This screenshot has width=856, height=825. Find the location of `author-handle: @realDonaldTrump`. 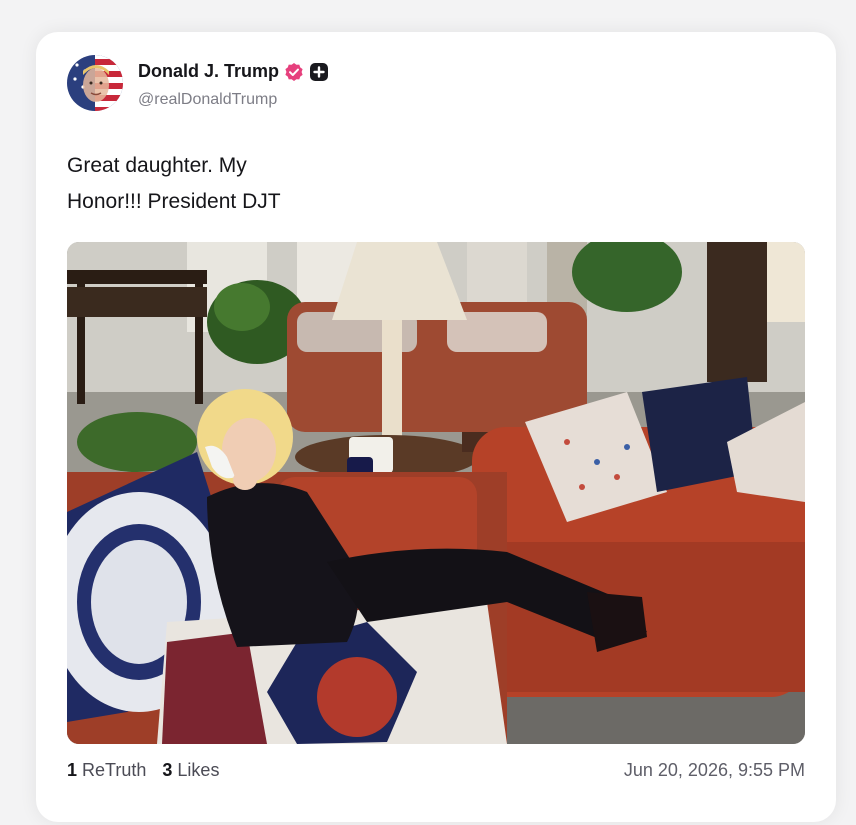

author-handle: @realDonaldTrump is located at coordinates (207, 100).